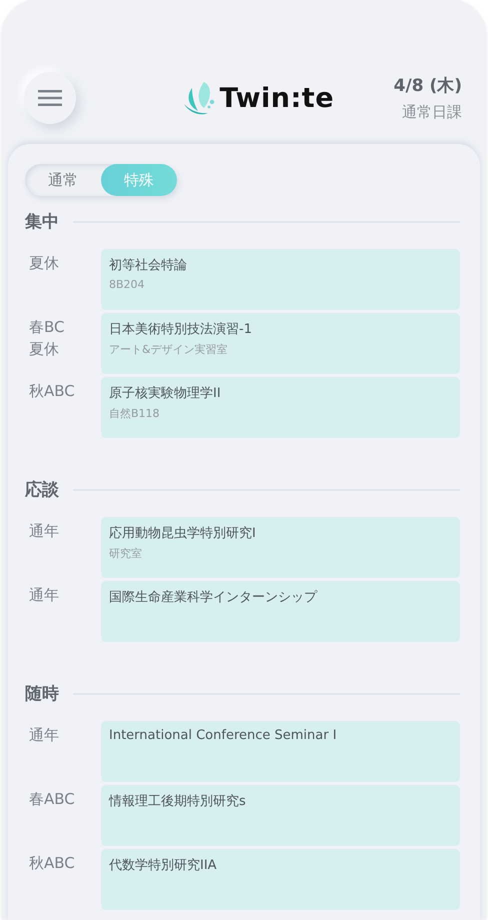 This screenshot has height=920, width=488. I want to click on course-name: 国際生命産業科学インターンシップ, so click(213, 597).